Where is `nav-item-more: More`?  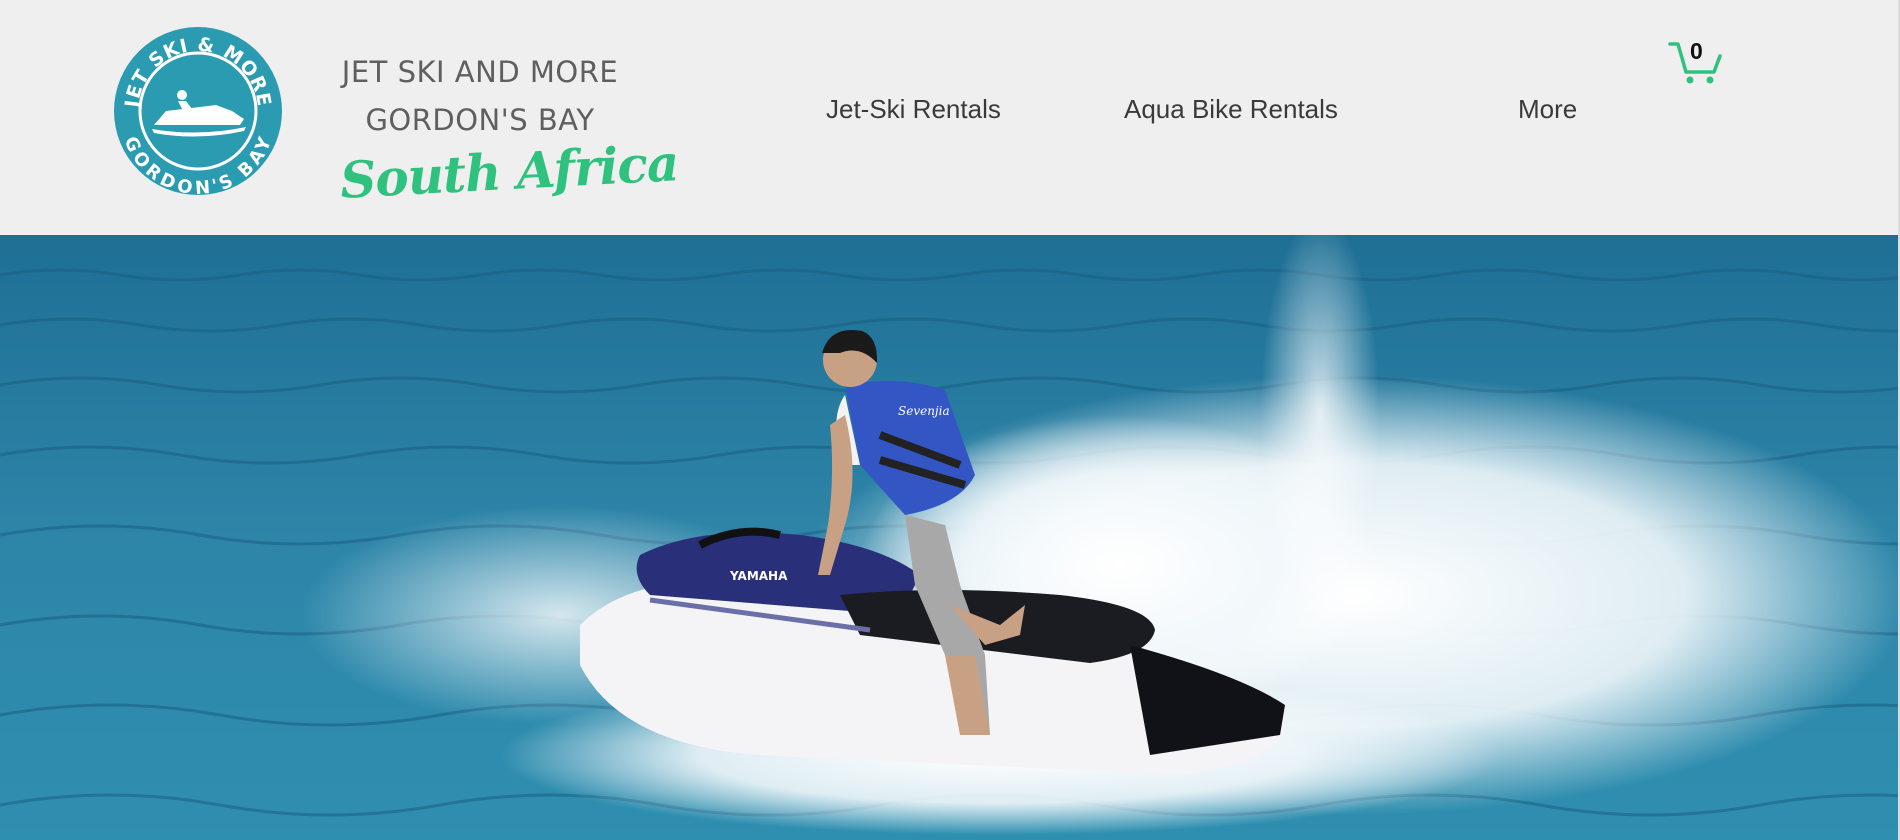
nav-item-more: More is located at coordinates (1547, 109).